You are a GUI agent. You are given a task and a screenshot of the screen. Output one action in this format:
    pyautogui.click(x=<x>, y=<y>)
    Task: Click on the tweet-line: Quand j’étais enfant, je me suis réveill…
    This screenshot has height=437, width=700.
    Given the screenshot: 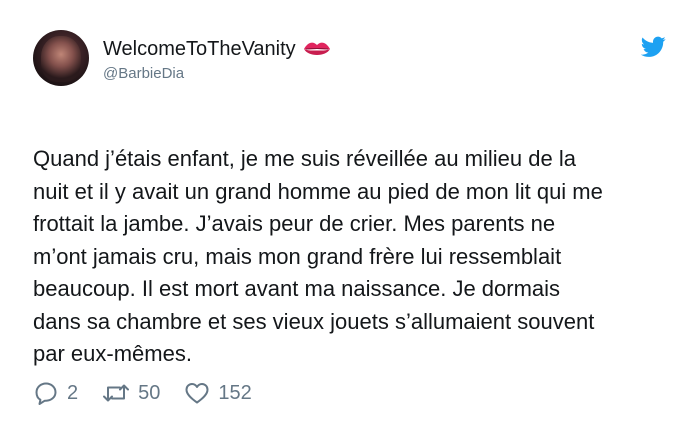 What is the action you would take?
    pyautogui.click(x=304, y=158)
    